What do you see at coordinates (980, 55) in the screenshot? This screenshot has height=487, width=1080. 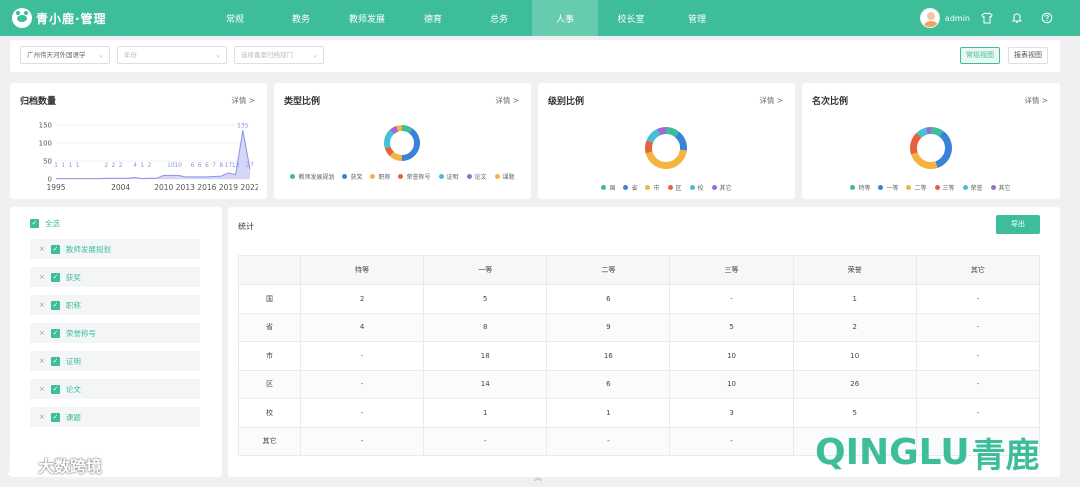 I see `normal-view-button: 常规视图` at bounding box center [980, 55].